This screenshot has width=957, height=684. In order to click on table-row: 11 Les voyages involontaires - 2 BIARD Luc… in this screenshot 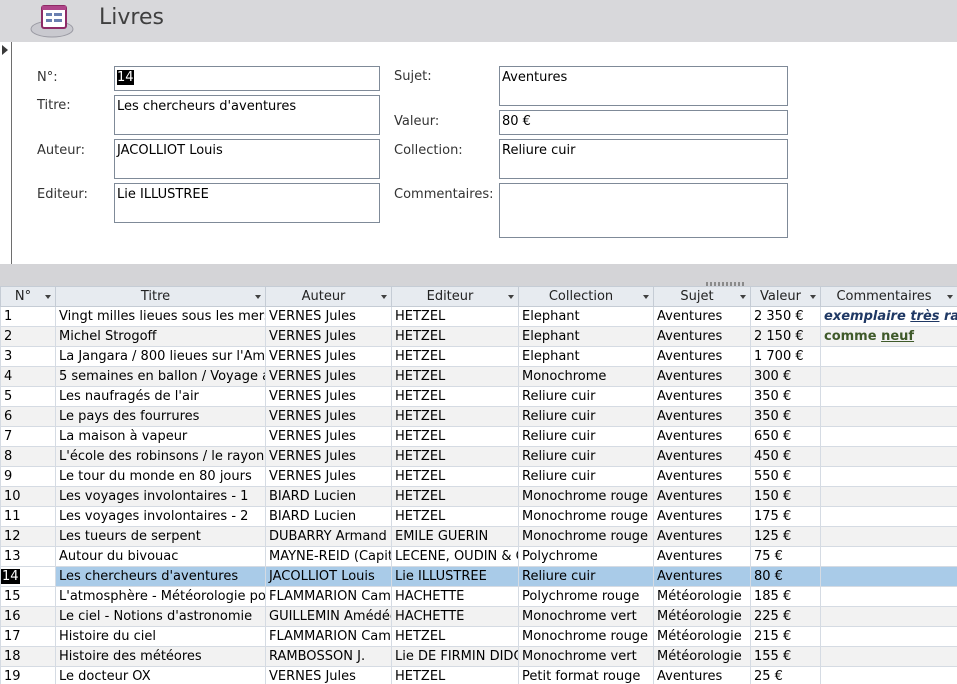, I will do `click(478, 516)`.